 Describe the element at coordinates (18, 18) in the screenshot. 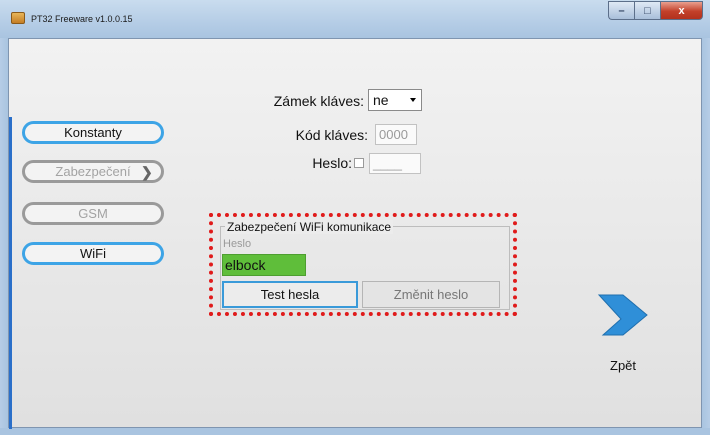

I see `app-icon` at that location.